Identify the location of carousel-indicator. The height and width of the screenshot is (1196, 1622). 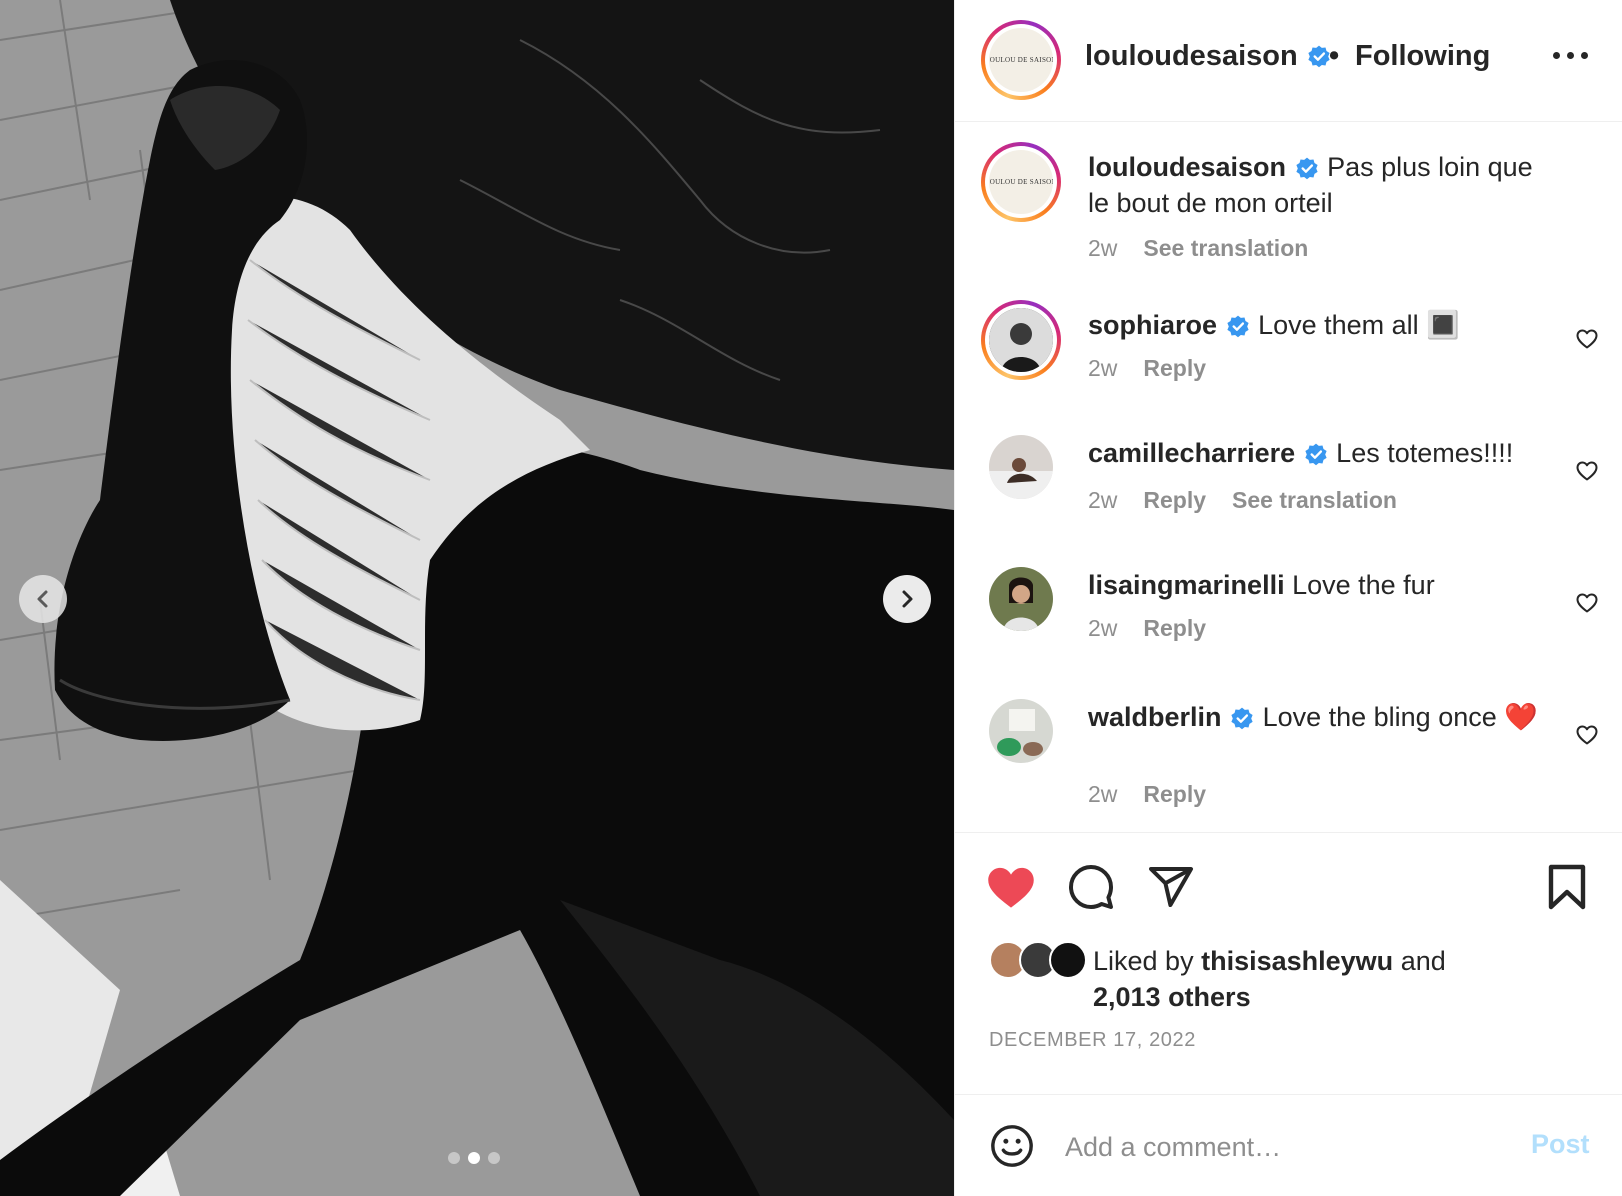
(474, 1158).